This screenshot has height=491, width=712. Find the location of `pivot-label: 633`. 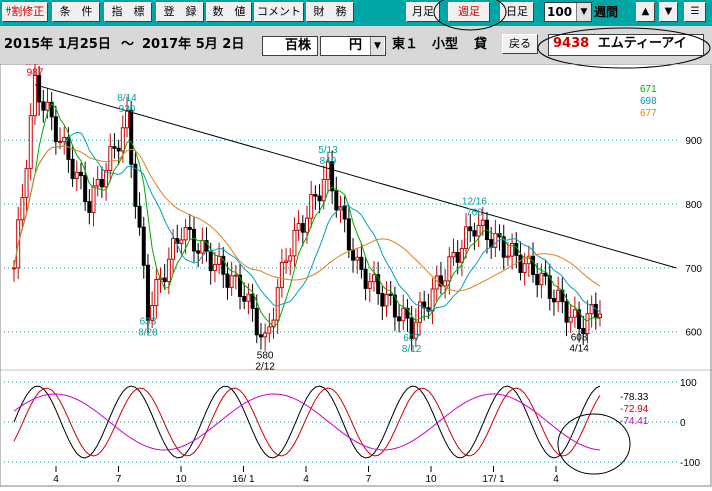

pivot-label: 633 is located at coordinates (148, 322).